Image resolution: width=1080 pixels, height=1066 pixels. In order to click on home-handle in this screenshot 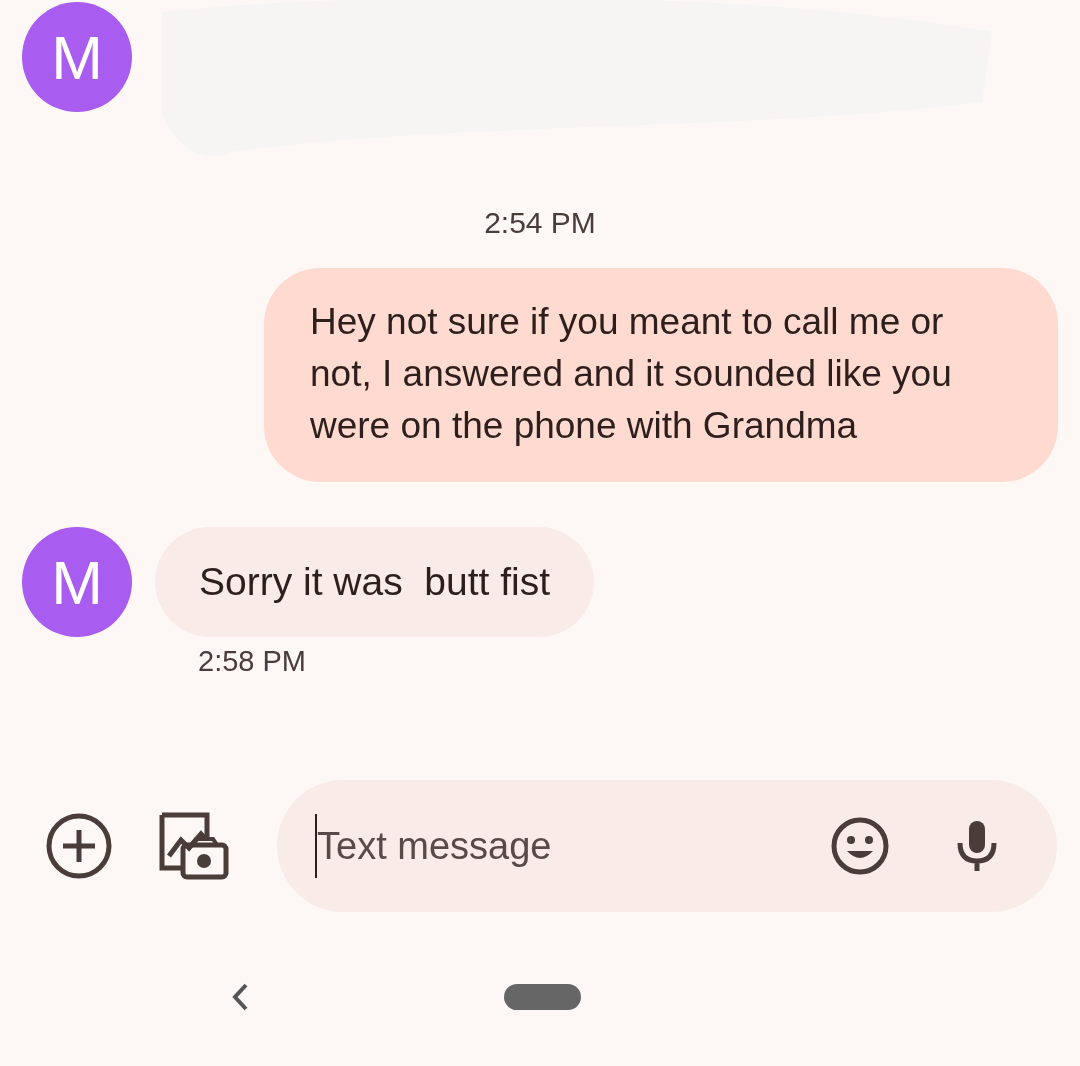, I will do `click(542, 997)`.